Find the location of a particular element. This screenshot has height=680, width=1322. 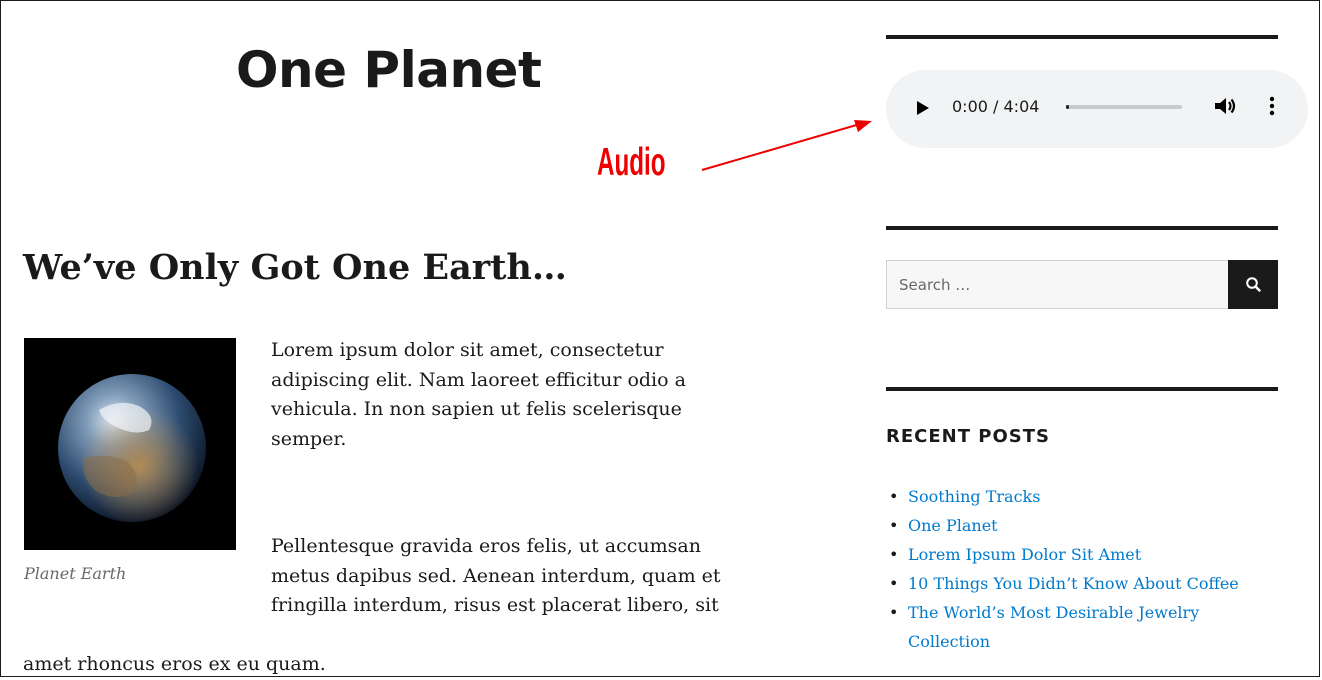

list-item: Soothing Tracks is located at coordinates (1086, 496).